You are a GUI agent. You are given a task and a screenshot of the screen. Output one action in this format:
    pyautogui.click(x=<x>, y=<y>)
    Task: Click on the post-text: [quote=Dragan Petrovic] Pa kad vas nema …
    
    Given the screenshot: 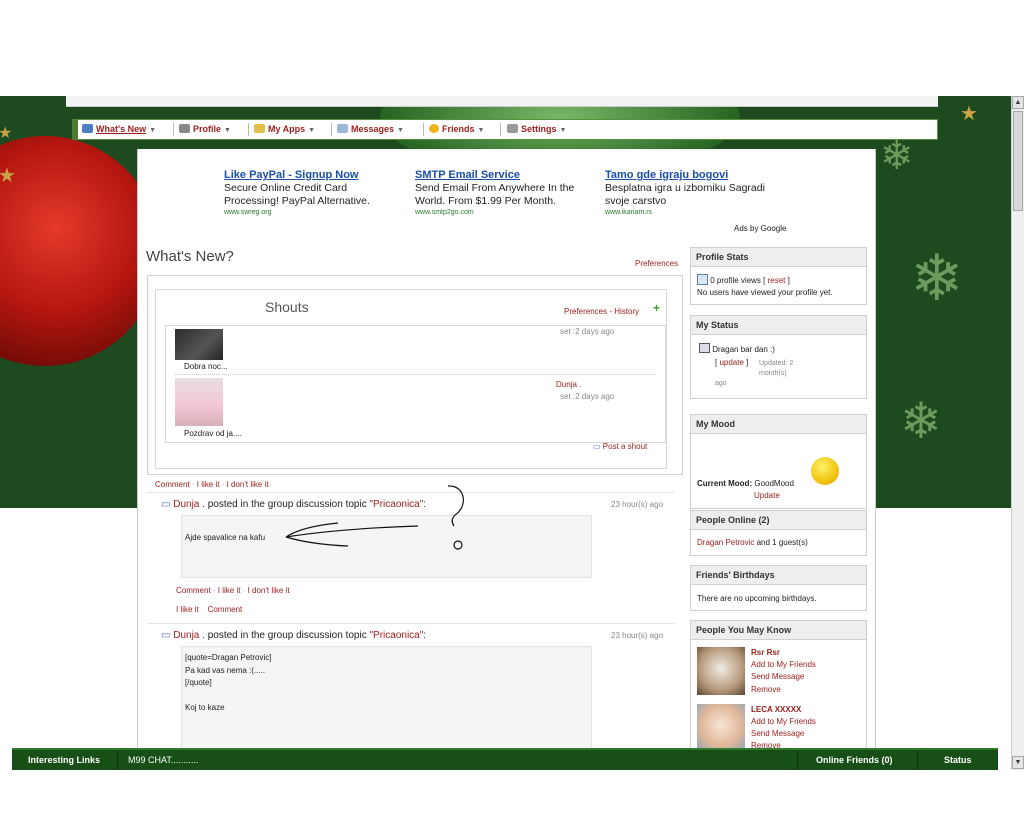 What is the action you would take?
    pyautogui.click(x=228, y=682)
    